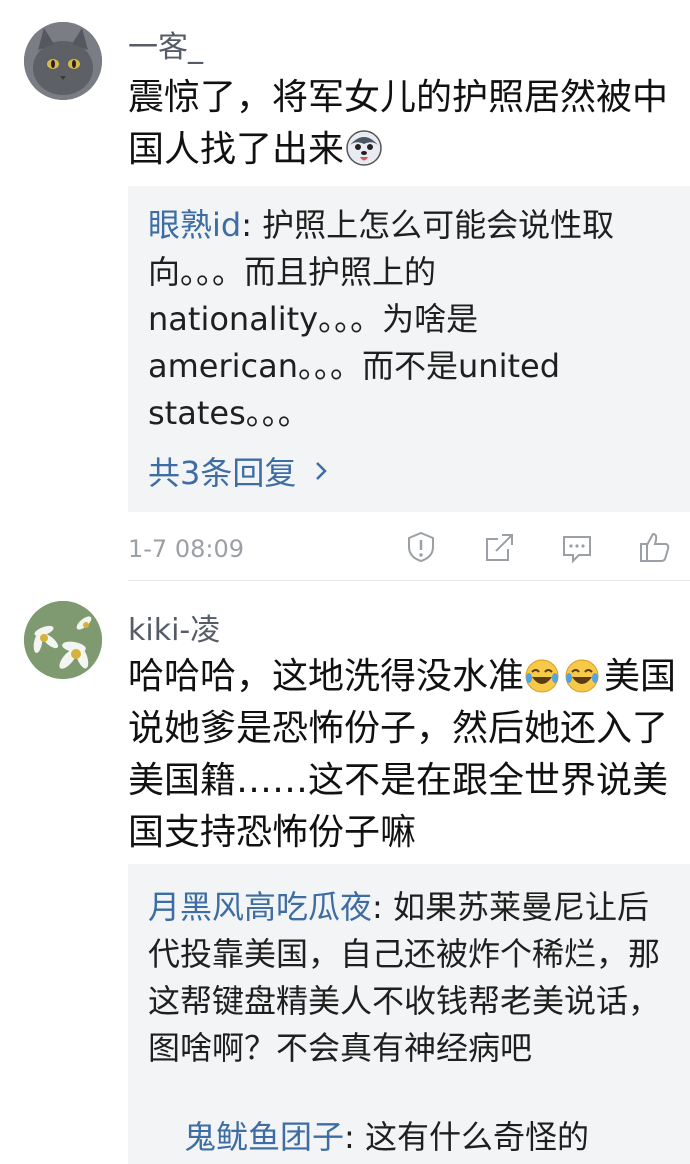 The height and width of the screenshot is (1164, 690). I want to click on reply-author: 眼熟id, so click(194, 225).